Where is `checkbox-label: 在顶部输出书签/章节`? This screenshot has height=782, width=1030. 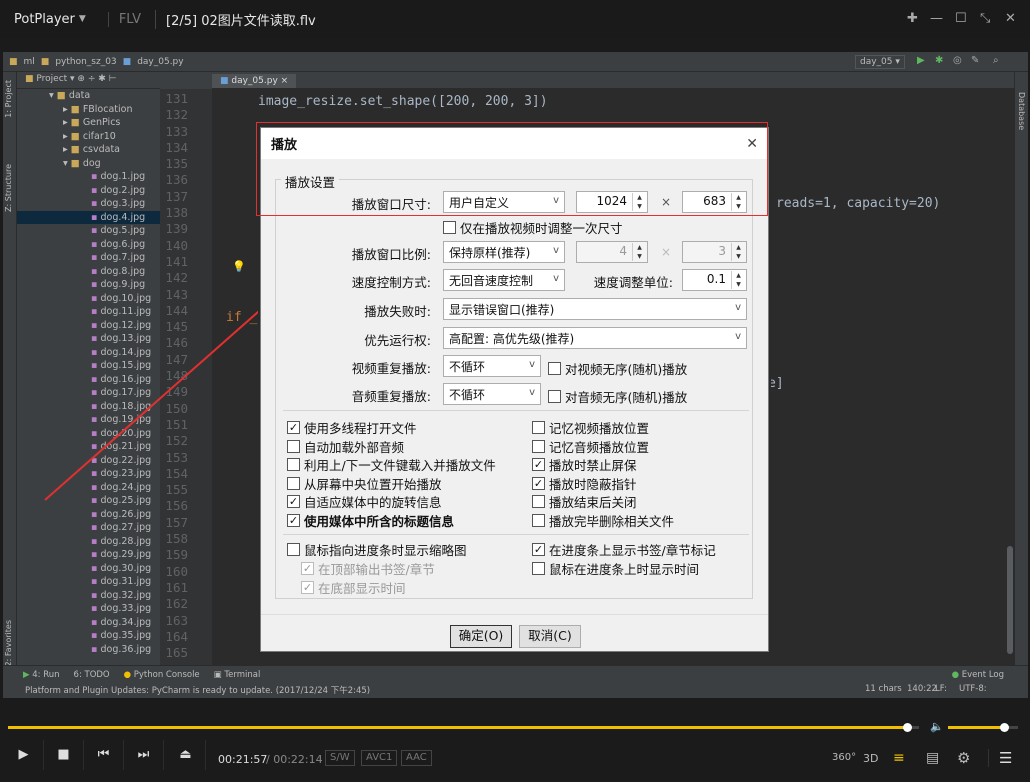
checkbox-label: 在顶部输出书签/章节 is located at coordinates (376, 569).